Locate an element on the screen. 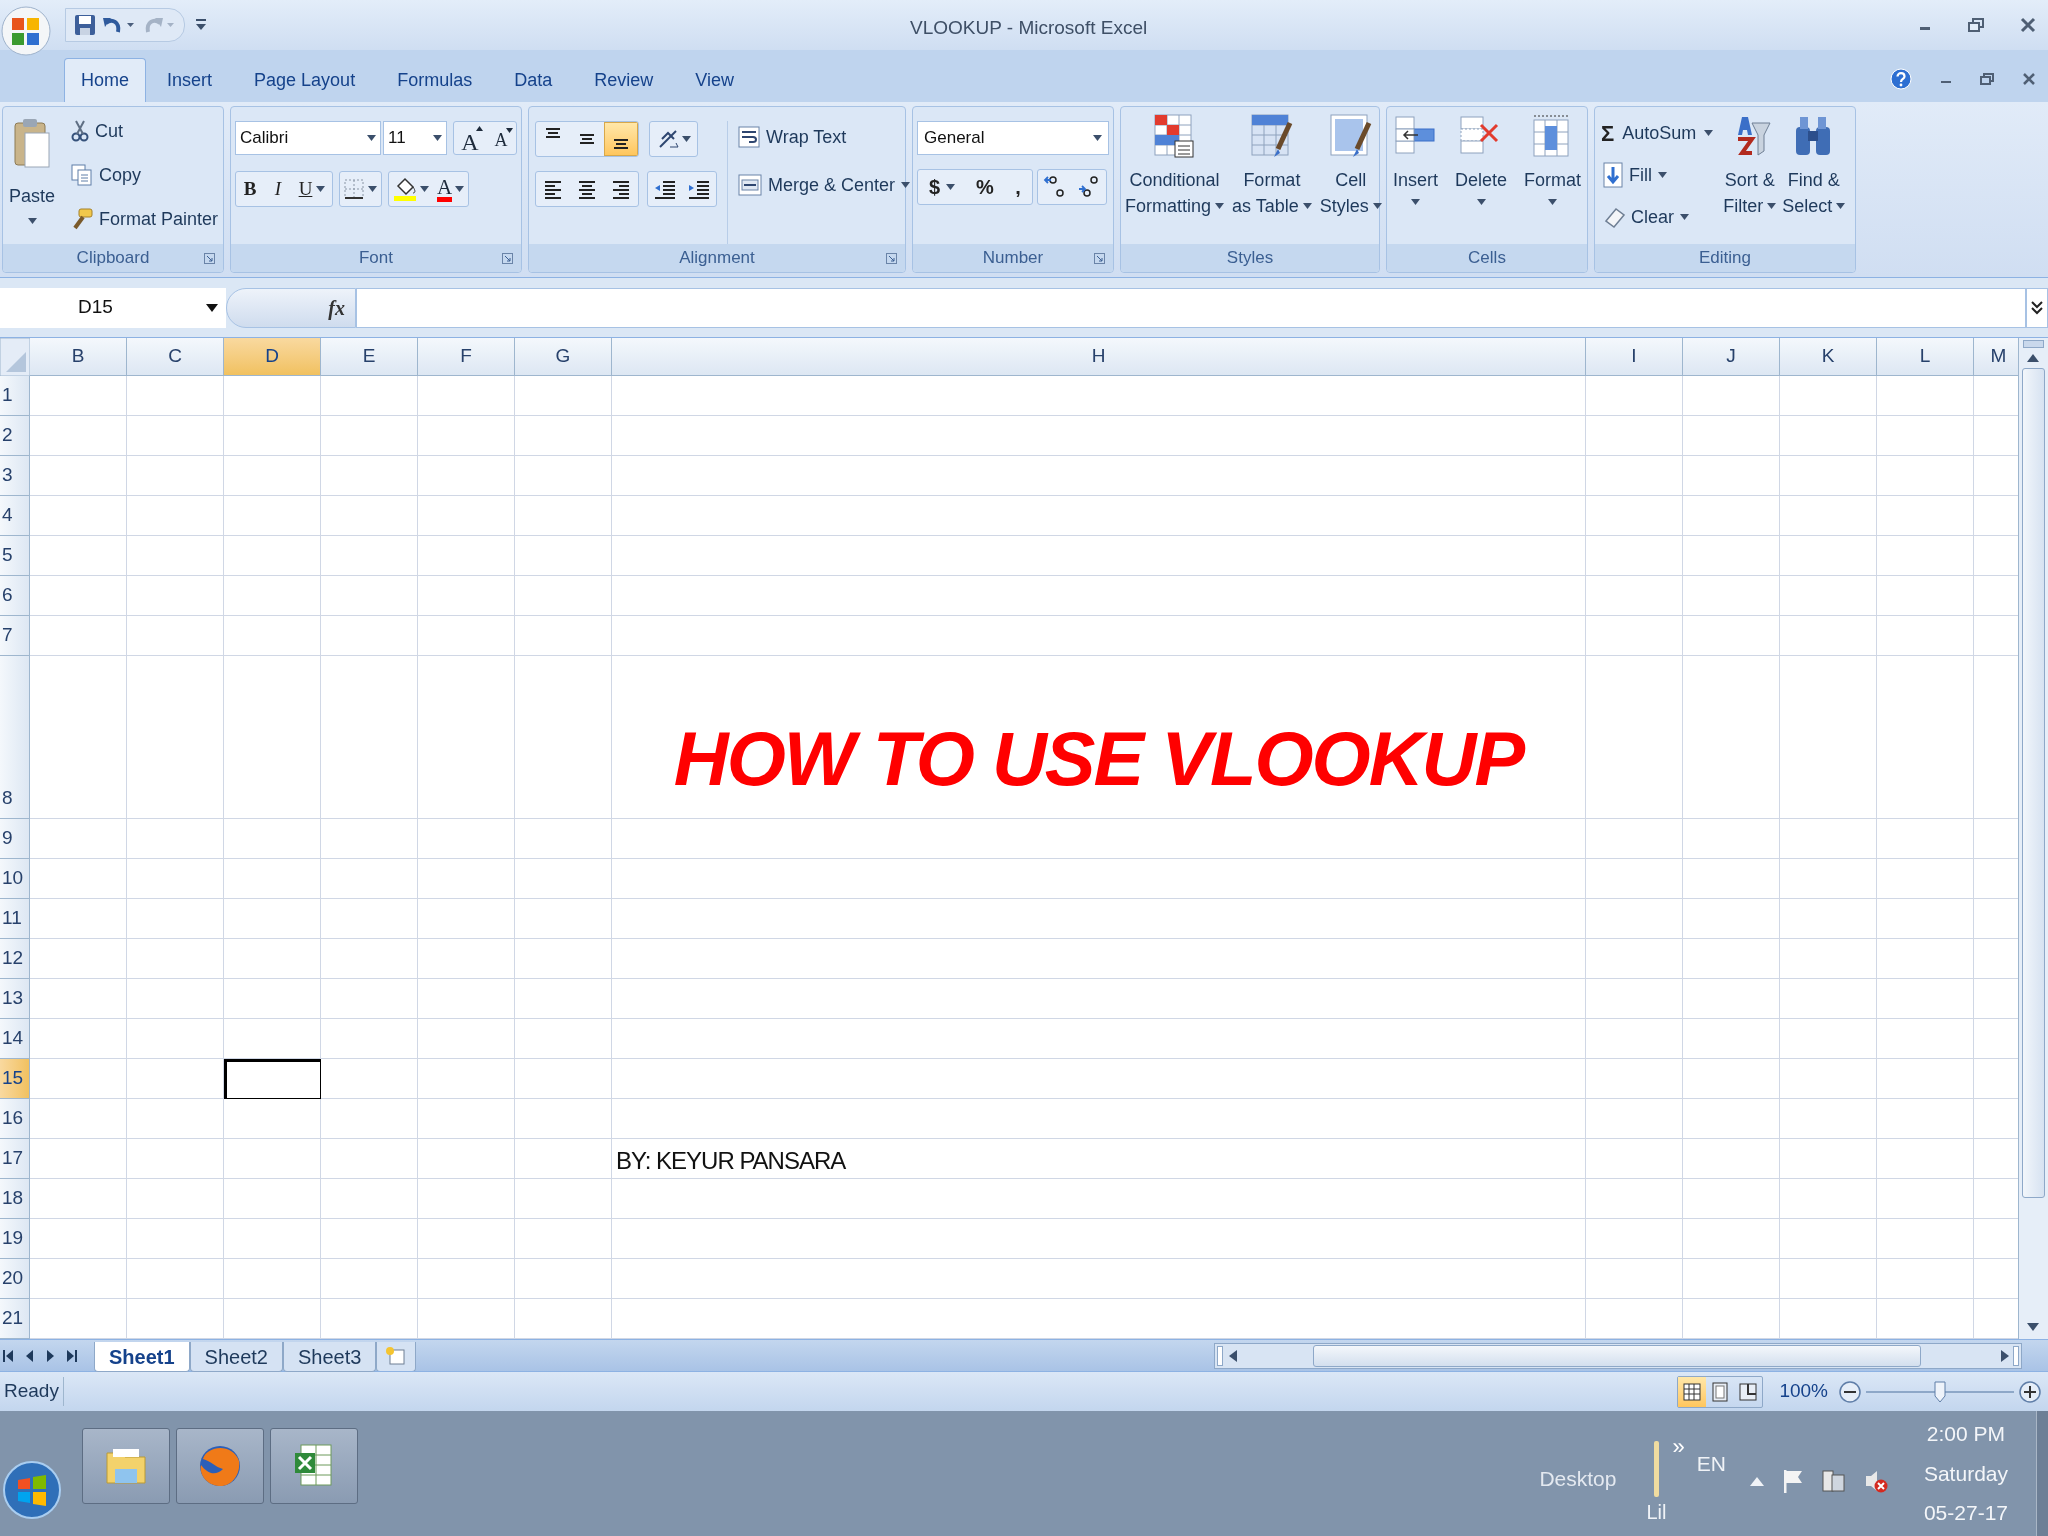 The image size is (2048, 1536). ribbon-tab: View is located at coordinates (714, 80).